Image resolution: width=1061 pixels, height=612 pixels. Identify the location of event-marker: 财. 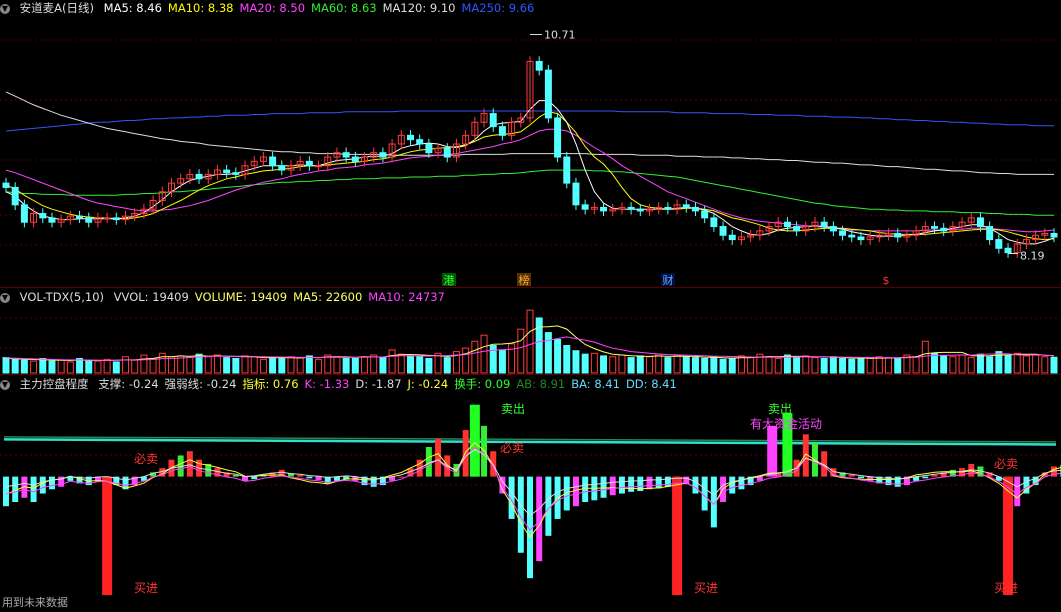
(668, 280).